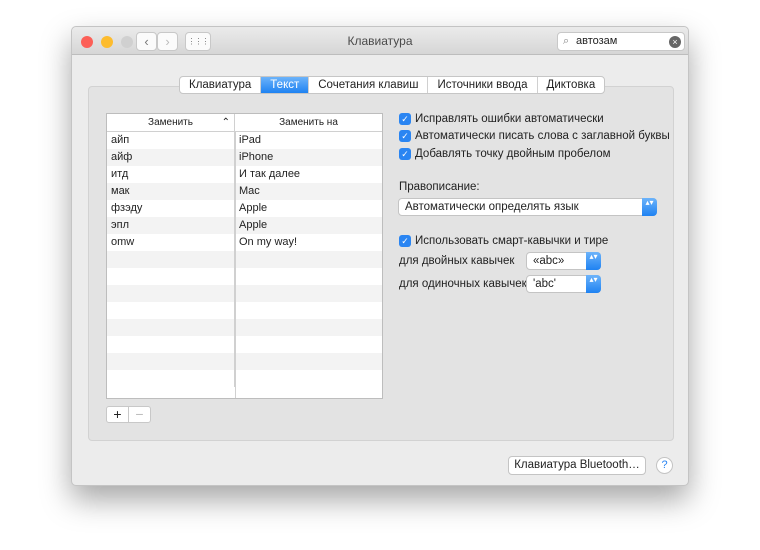 Image resolution: width=760 pixels, height=550 pixels. I want to click on double-quotes-label: для двойных кавычек, so click(457, 261).